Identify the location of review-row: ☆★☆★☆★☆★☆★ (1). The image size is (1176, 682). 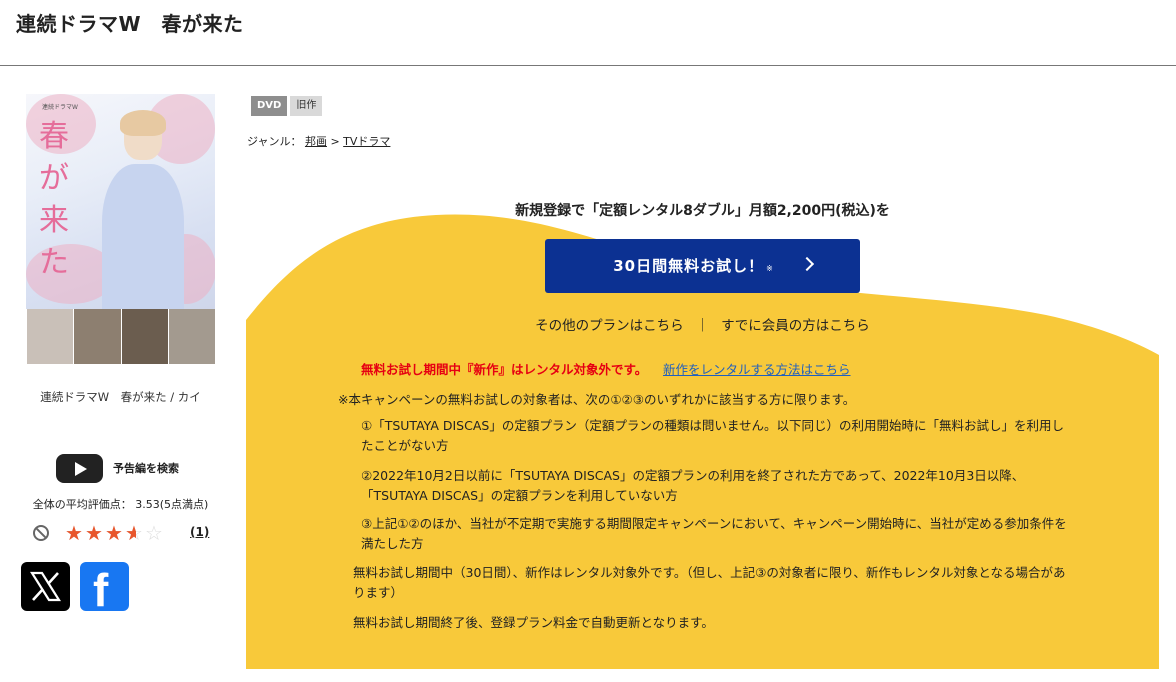
(123, 534).